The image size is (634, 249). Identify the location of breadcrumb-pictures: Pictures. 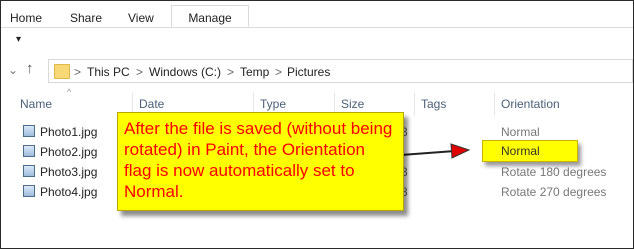
(308, 72).